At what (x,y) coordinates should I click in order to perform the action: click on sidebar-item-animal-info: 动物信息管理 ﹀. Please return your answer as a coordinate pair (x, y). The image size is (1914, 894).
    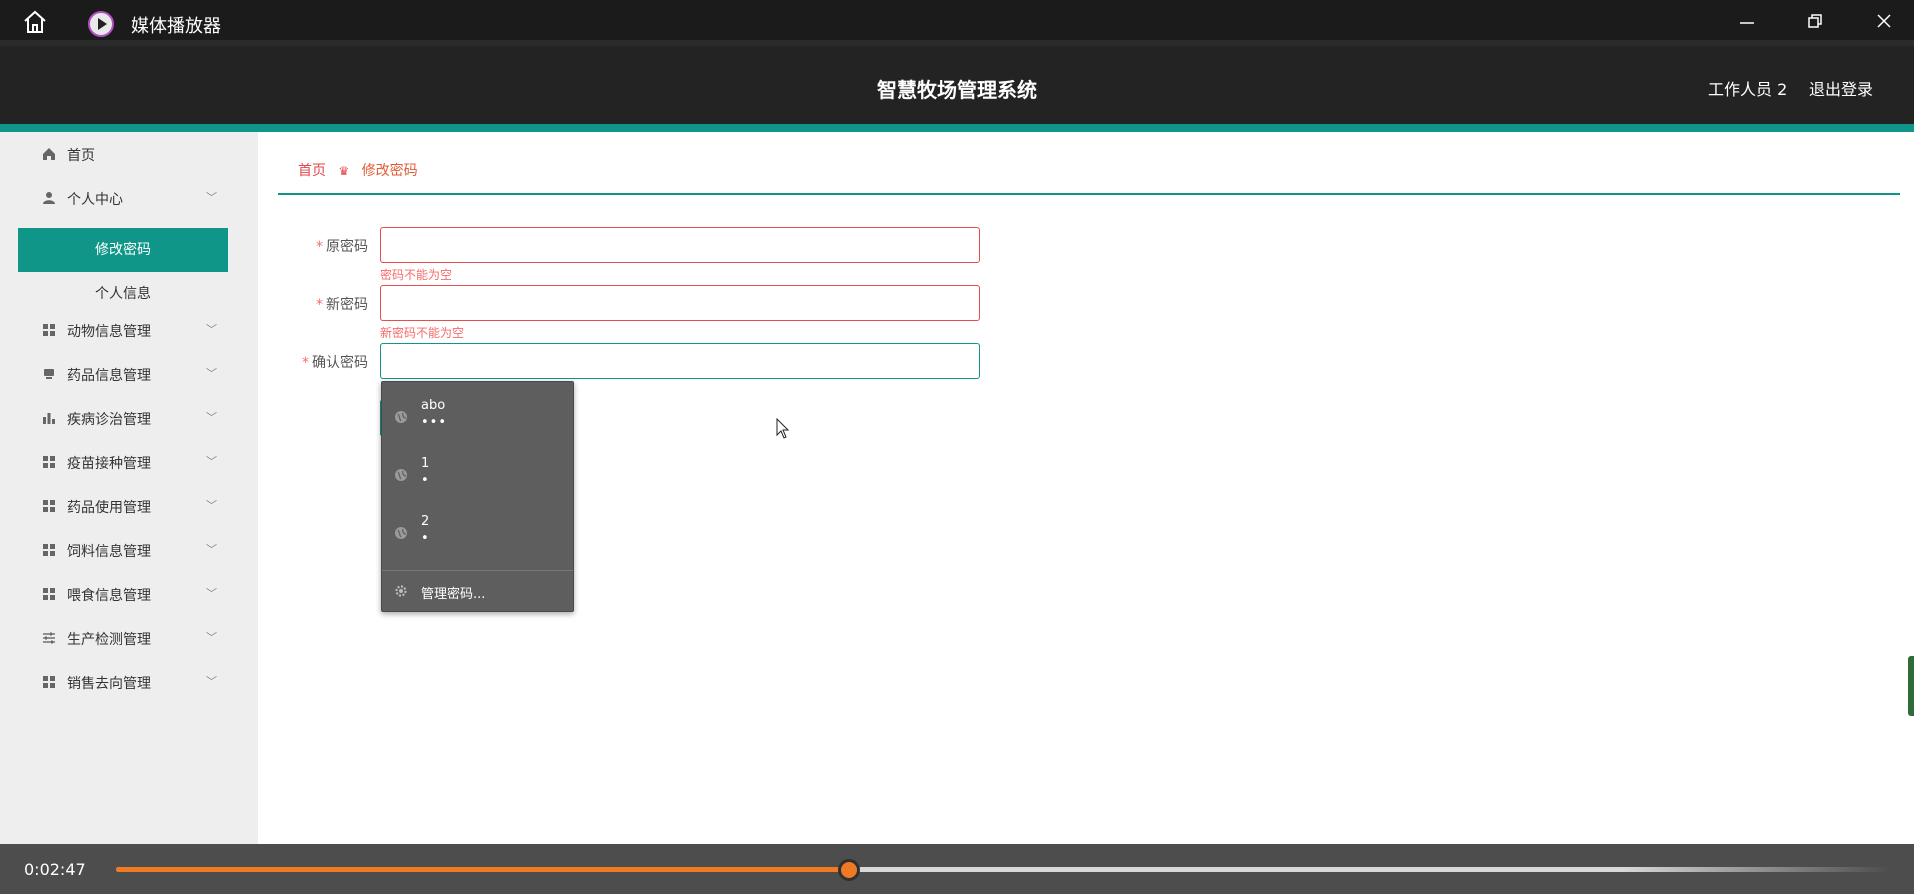
    Looking at the image, I should click on (123, 330).